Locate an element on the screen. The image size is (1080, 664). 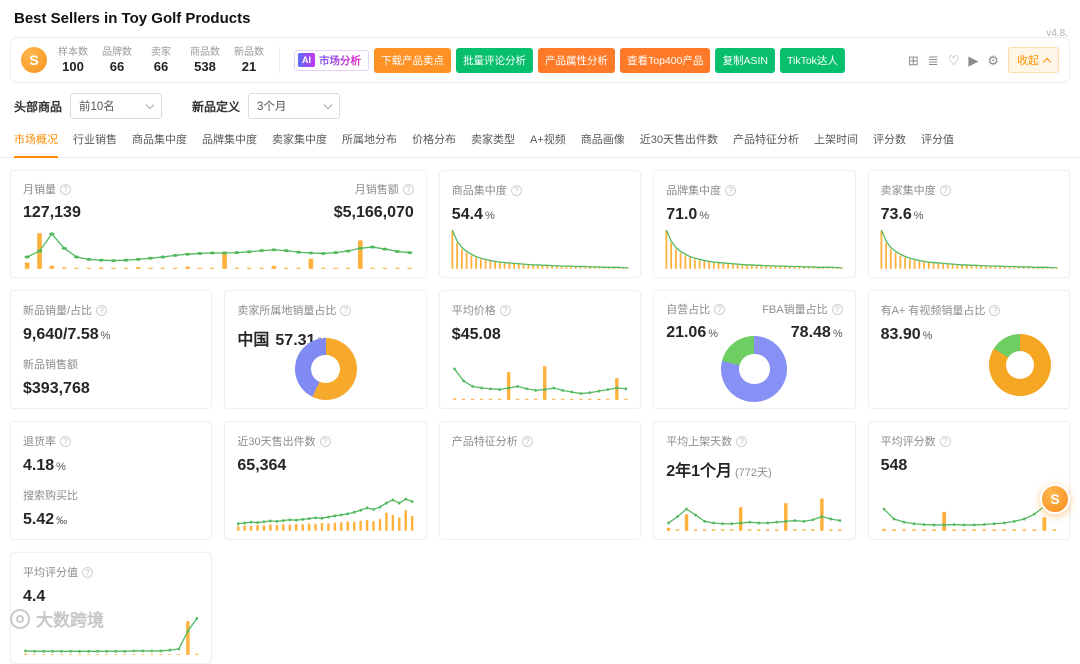
stat-sample-count: 样本数 100 is located at coordinates (73, 60).